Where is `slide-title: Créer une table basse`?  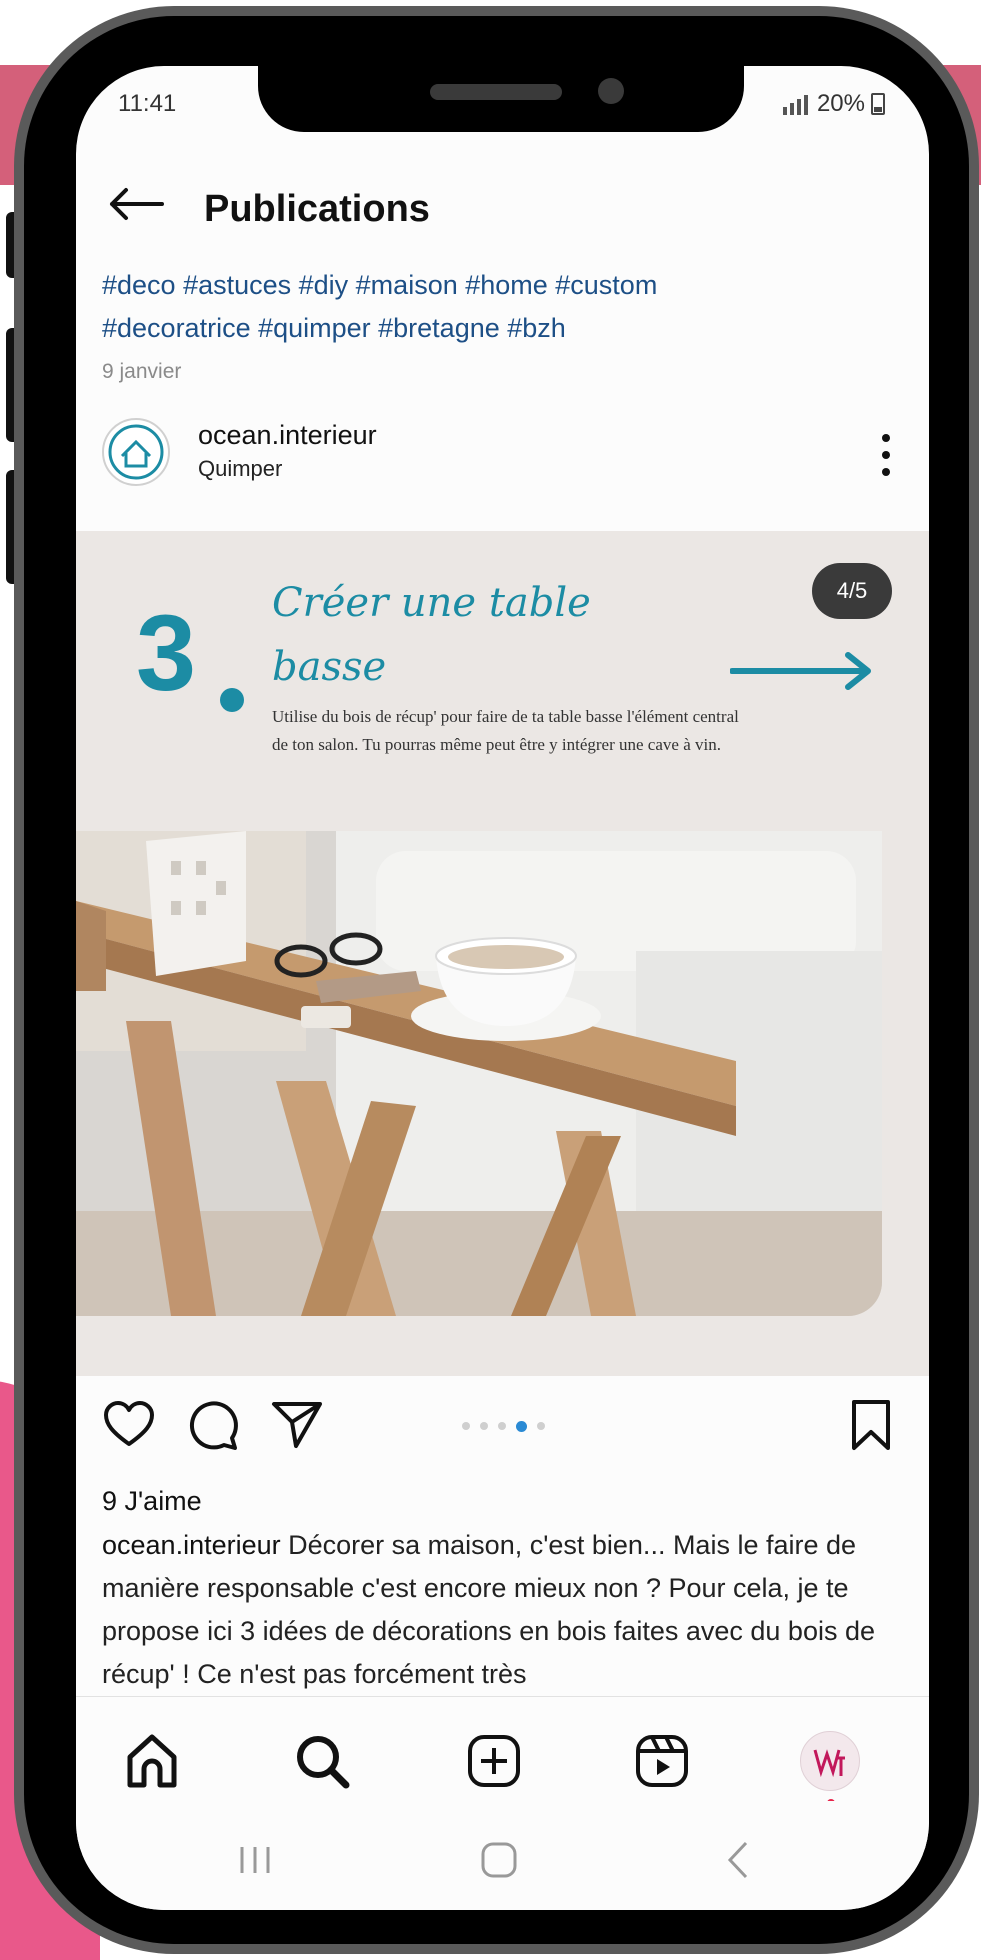
slide-title: Créer une table basse is located at coordinates (462, 635).